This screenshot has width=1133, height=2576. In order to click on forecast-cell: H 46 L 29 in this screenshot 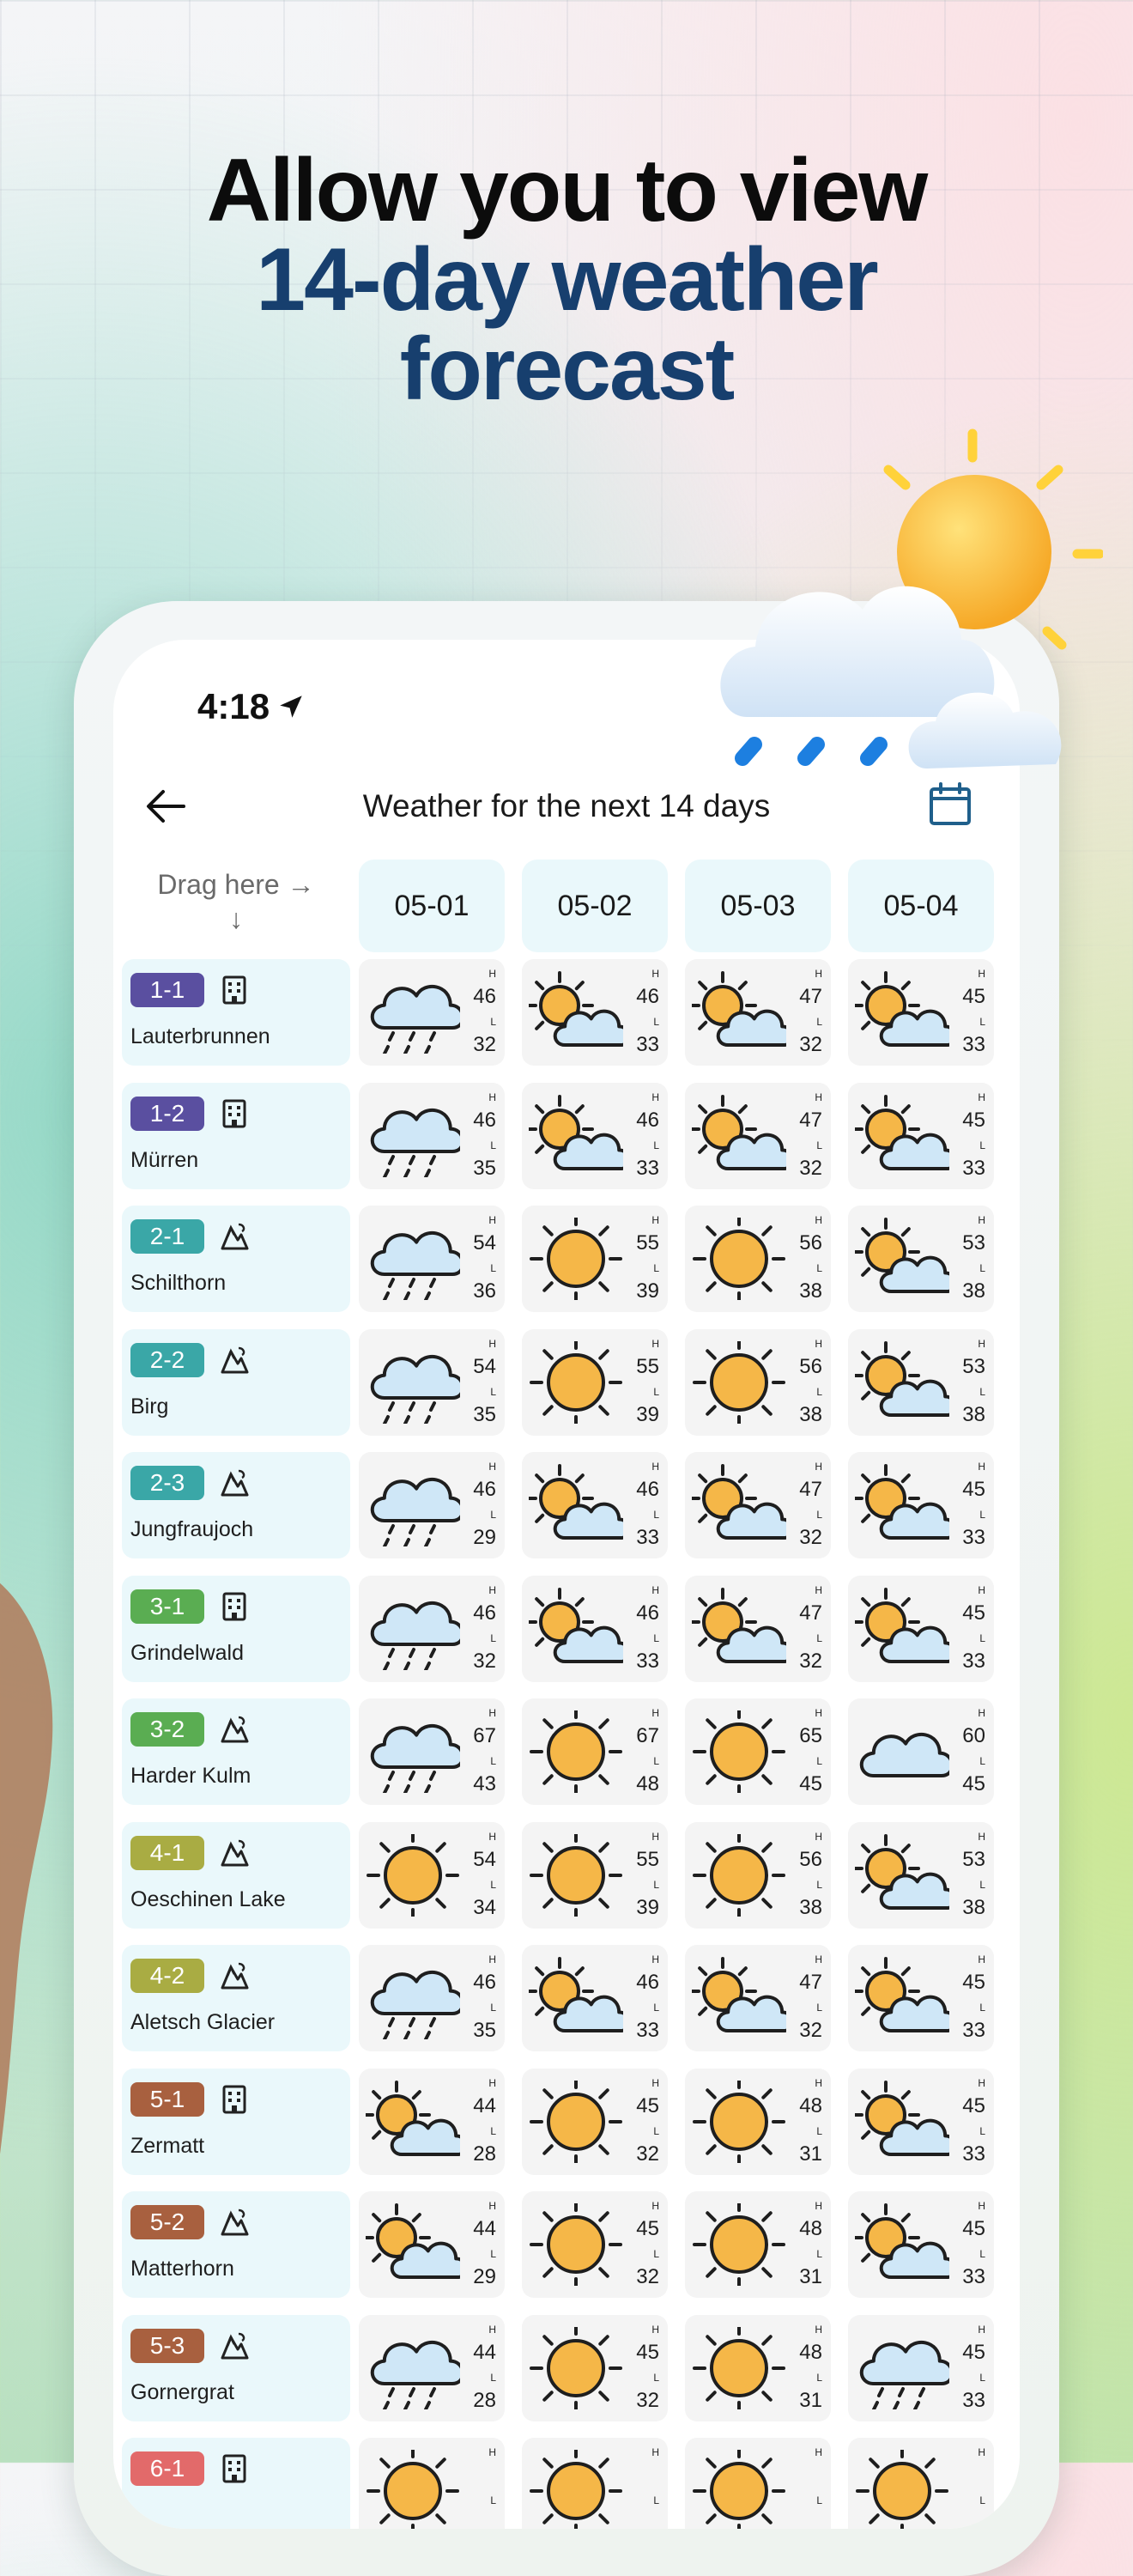, I will do `click(432, 1505)`.